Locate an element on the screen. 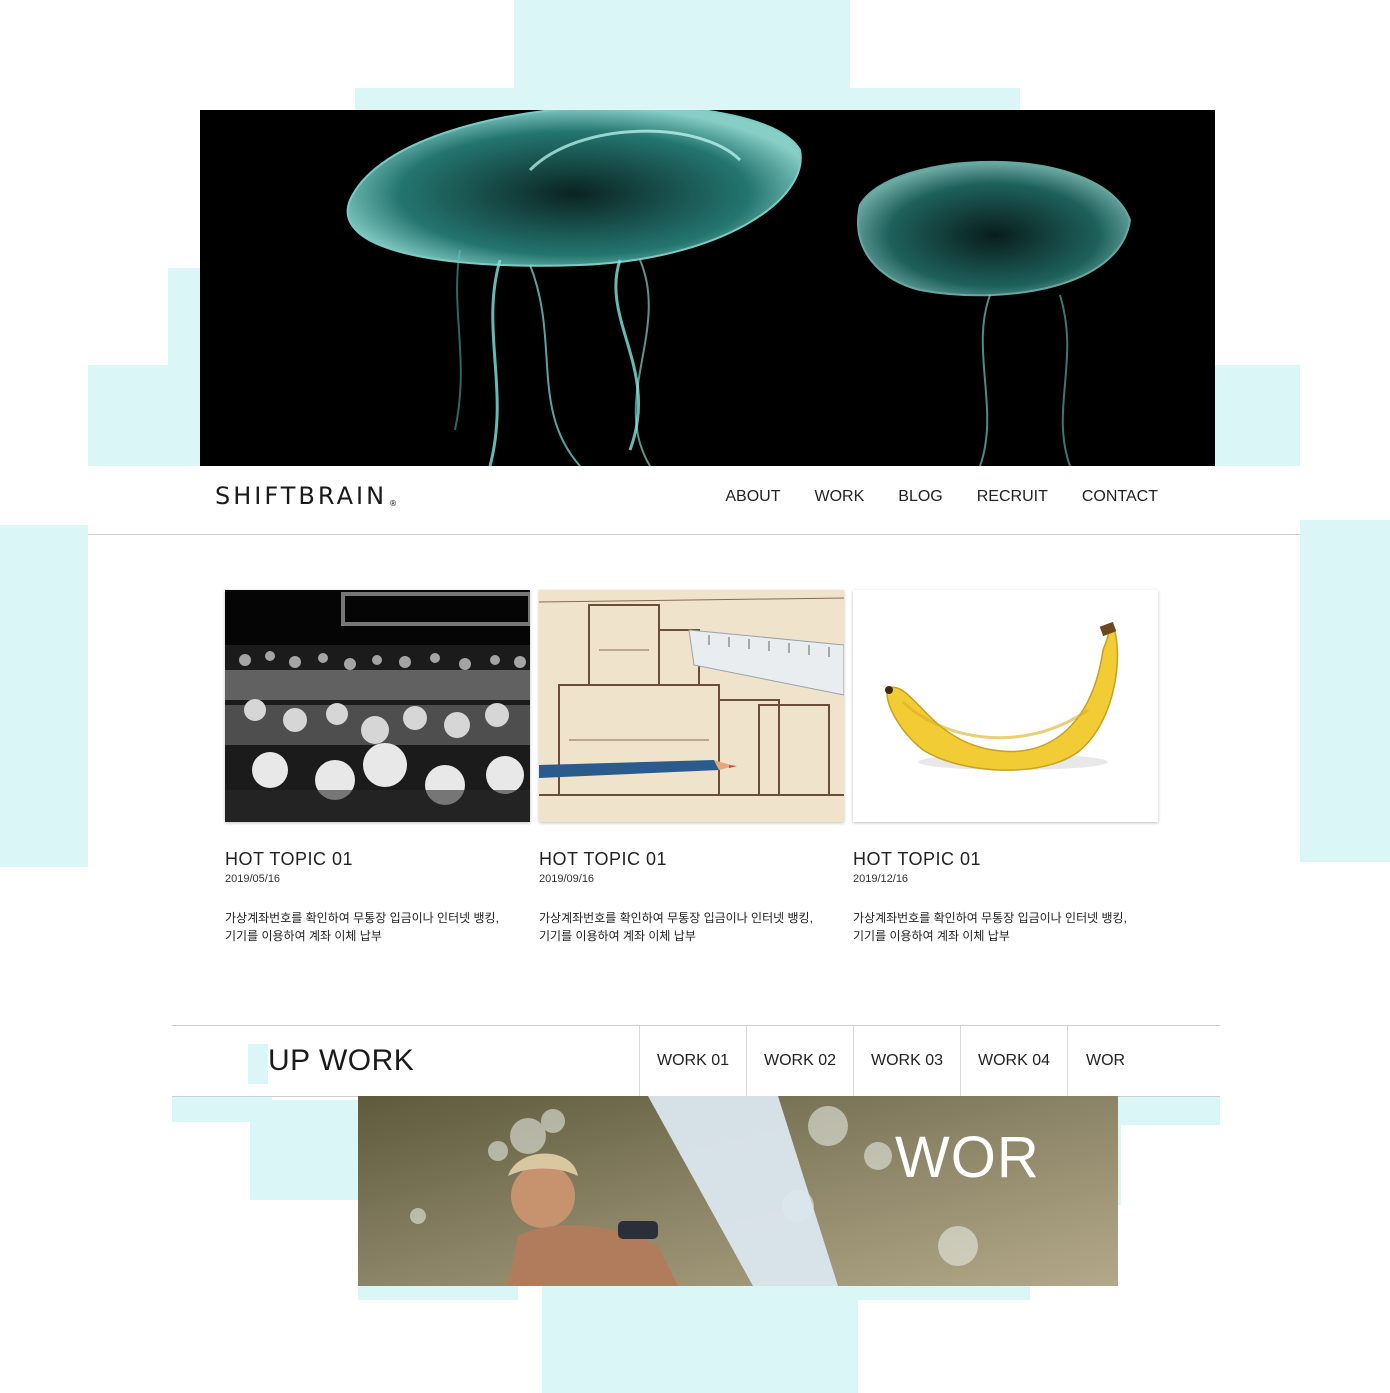 This screenshot has width=1390, height=1393. site-logo: SHIFTBRAIN ® is located at coordinates (306, 496).